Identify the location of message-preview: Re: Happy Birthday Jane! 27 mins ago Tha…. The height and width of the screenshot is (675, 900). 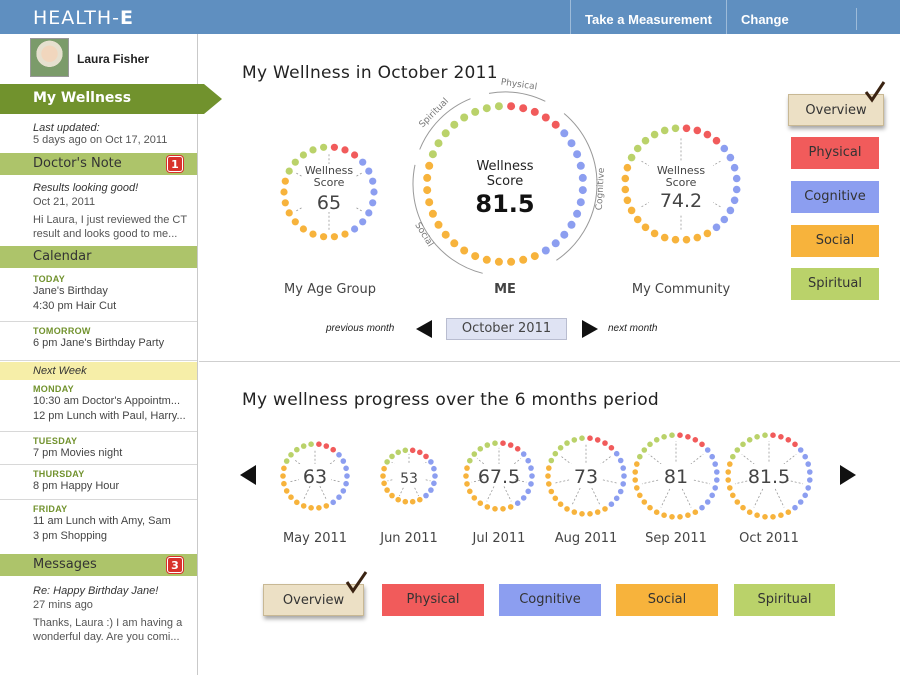
(98, 614).